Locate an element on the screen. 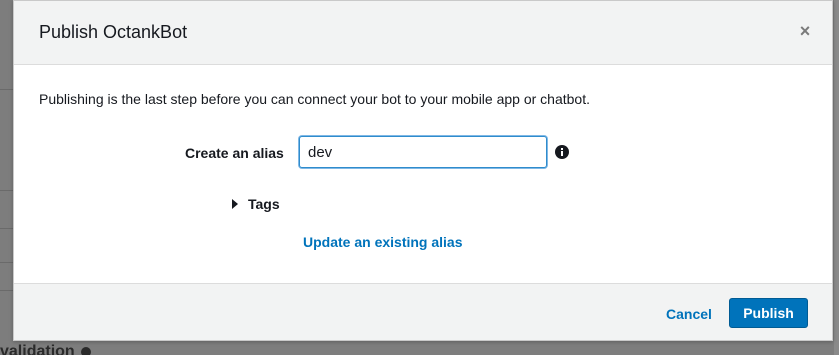 The image size is (839, 355). info-circle-icon is located at coordinates (562, 152).